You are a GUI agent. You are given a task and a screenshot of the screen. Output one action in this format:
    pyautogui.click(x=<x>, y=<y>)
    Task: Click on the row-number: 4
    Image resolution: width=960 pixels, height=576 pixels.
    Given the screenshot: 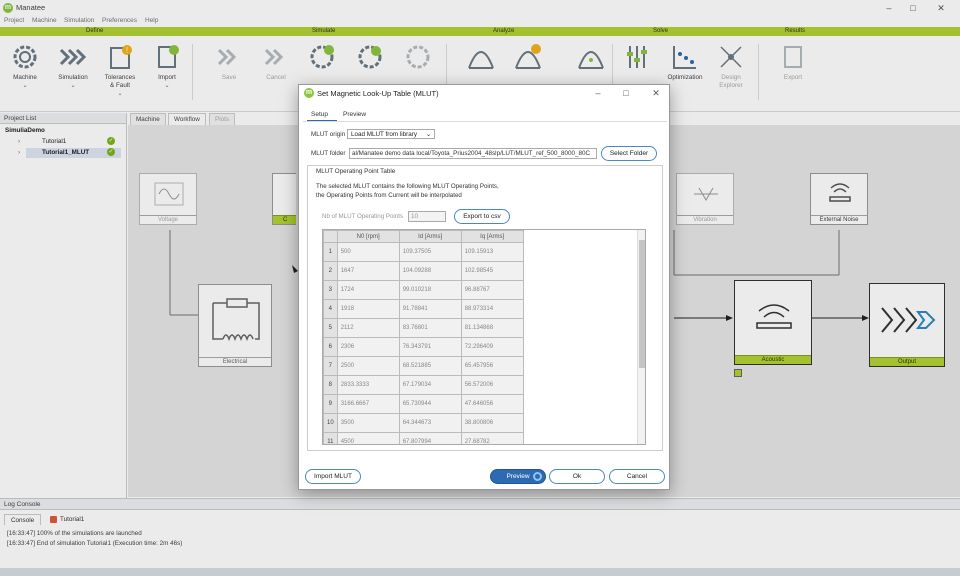 What is the action you would take?
    pyautogui.click(x=330, y=309)
    